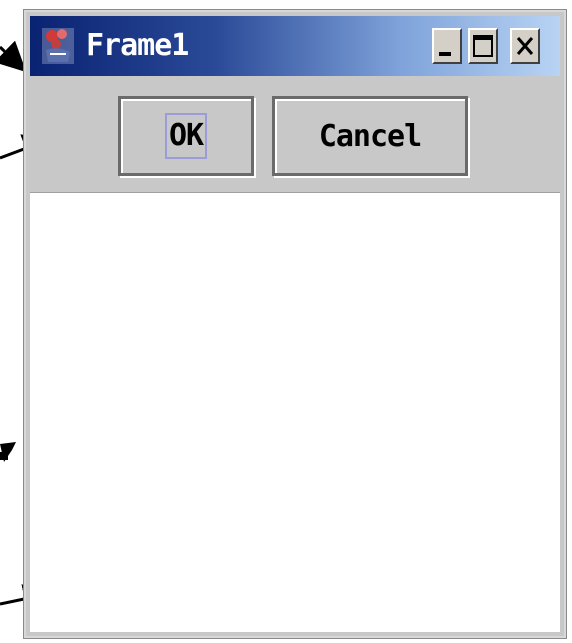 This screenshot has height=643, width=572. I want to click on close-button, so click(525, 46).